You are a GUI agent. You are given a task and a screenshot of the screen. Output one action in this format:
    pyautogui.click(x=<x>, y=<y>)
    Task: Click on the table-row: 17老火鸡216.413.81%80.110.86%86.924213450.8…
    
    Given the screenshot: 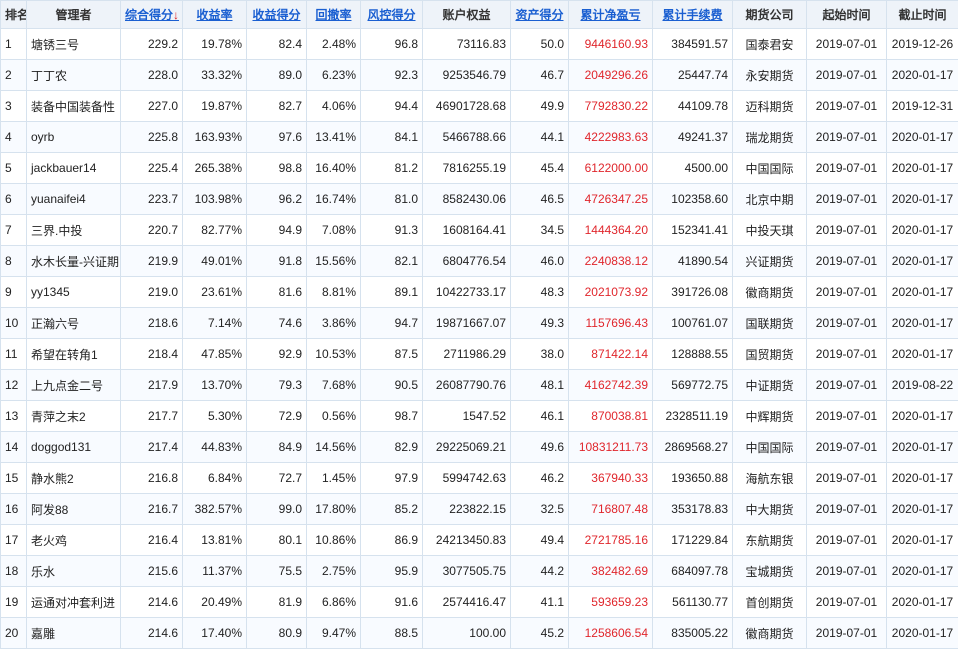 What is the action you would take?
    pyautogui.click(x=479, y=540)
    